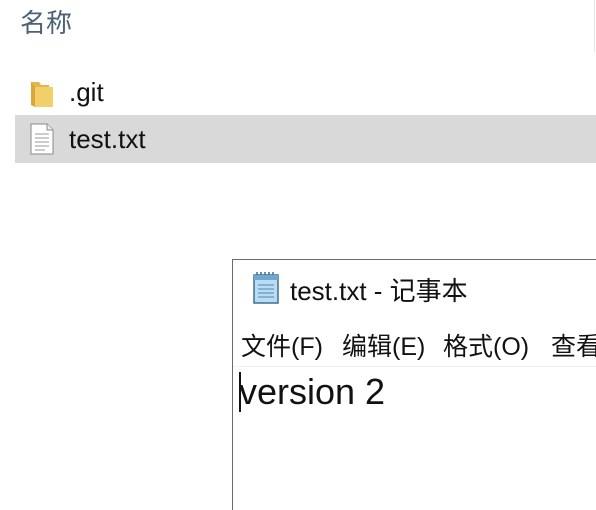  I want to click on notepad-title-bar: test.txt - 记事本, so click(414, 291).